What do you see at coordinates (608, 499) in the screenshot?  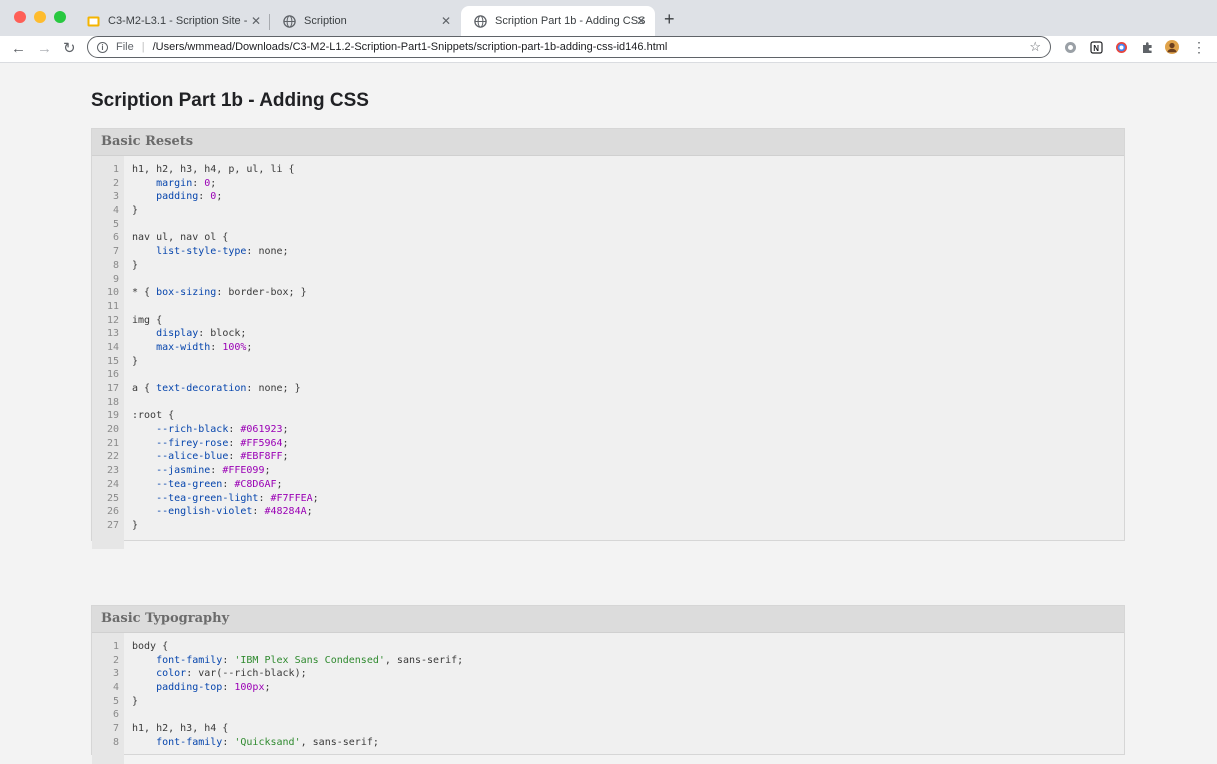 I see `code-line: 25 --tea-green-light: #F7FFEA;` at bounding box center [608, 499].